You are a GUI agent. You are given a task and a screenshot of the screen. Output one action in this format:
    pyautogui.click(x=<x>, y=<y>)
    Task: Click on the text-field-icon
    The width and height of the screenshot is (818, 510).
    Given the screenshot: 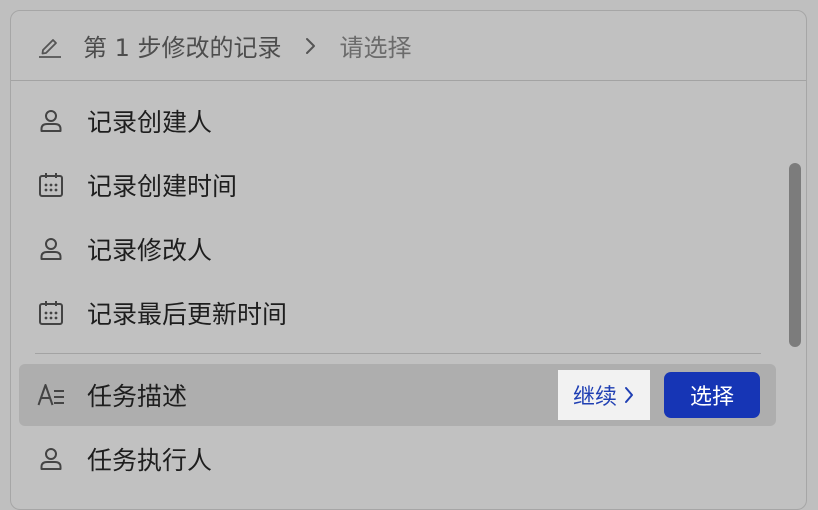 What is the action you would take?
    pyautogui.click(x=50, y=395)
    